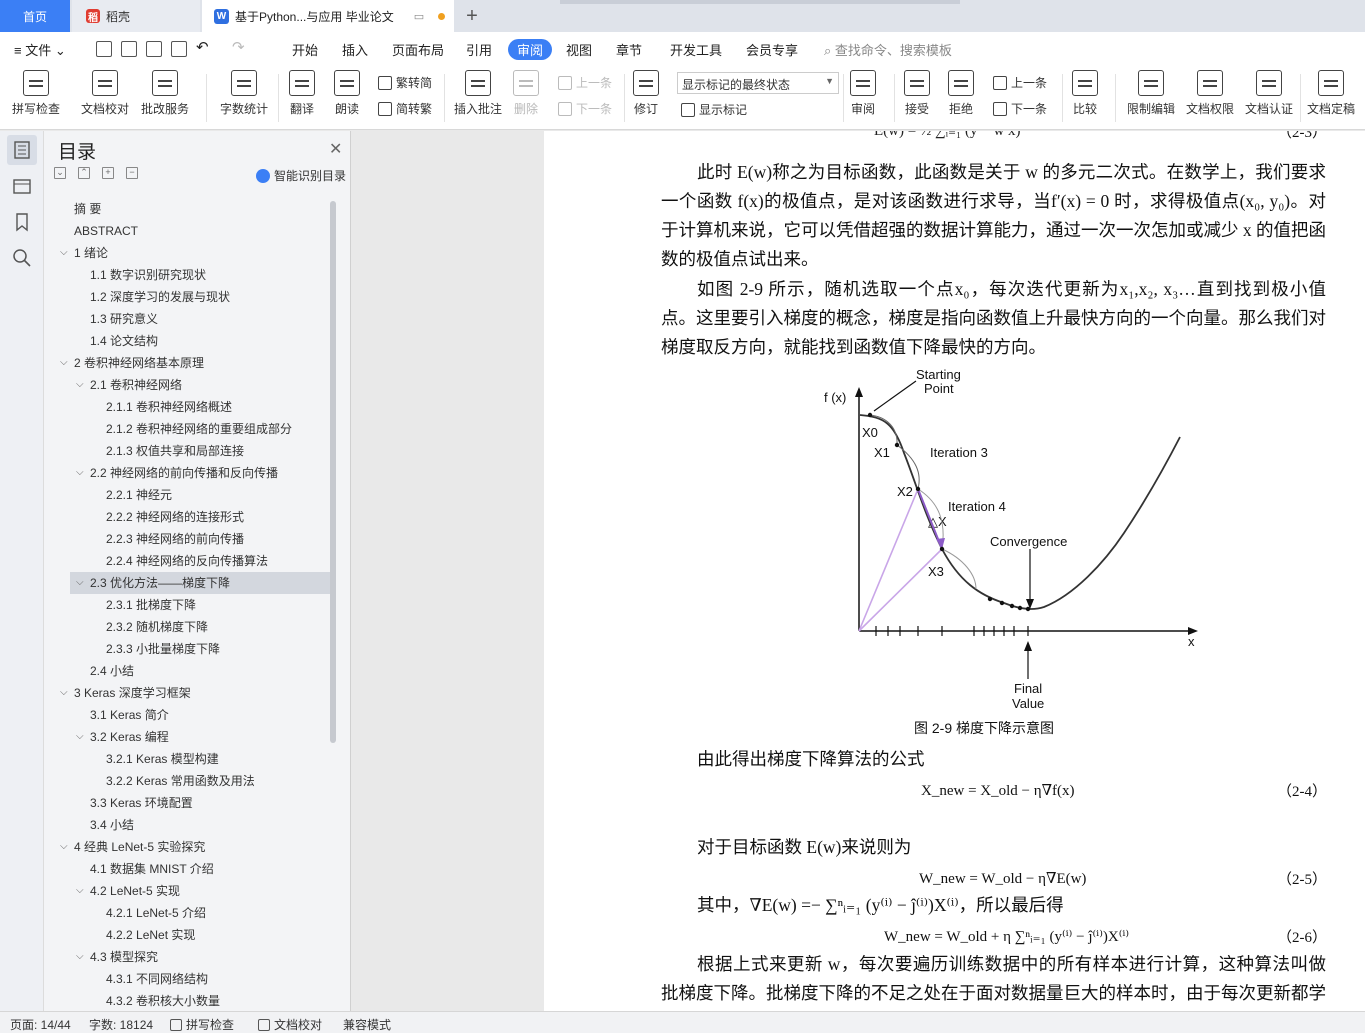 The height and width of the screenshot is (1033, 1365). I want to click on toc-item: 2.1.1 卷积神经网络概述, so click(187, 407).